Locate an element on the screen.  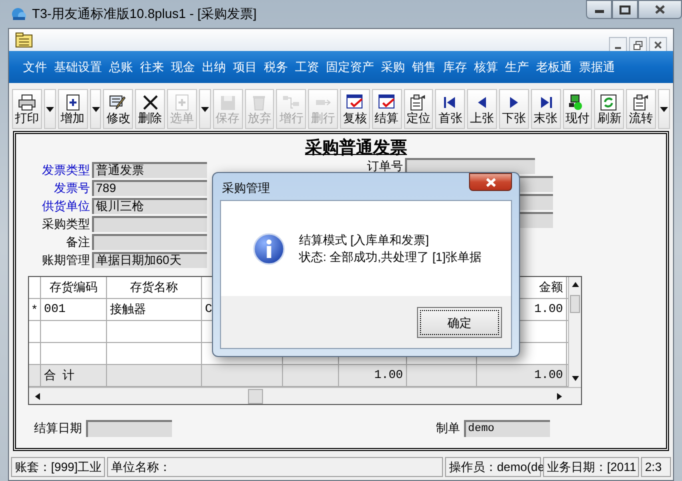
field-label: 采购类型 is located at coordinates (66, 224).